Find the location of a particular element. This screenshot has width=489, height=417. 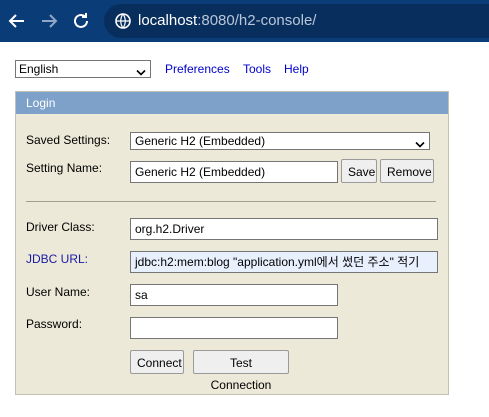

save-button: Save is located at coordinates (359, 171).